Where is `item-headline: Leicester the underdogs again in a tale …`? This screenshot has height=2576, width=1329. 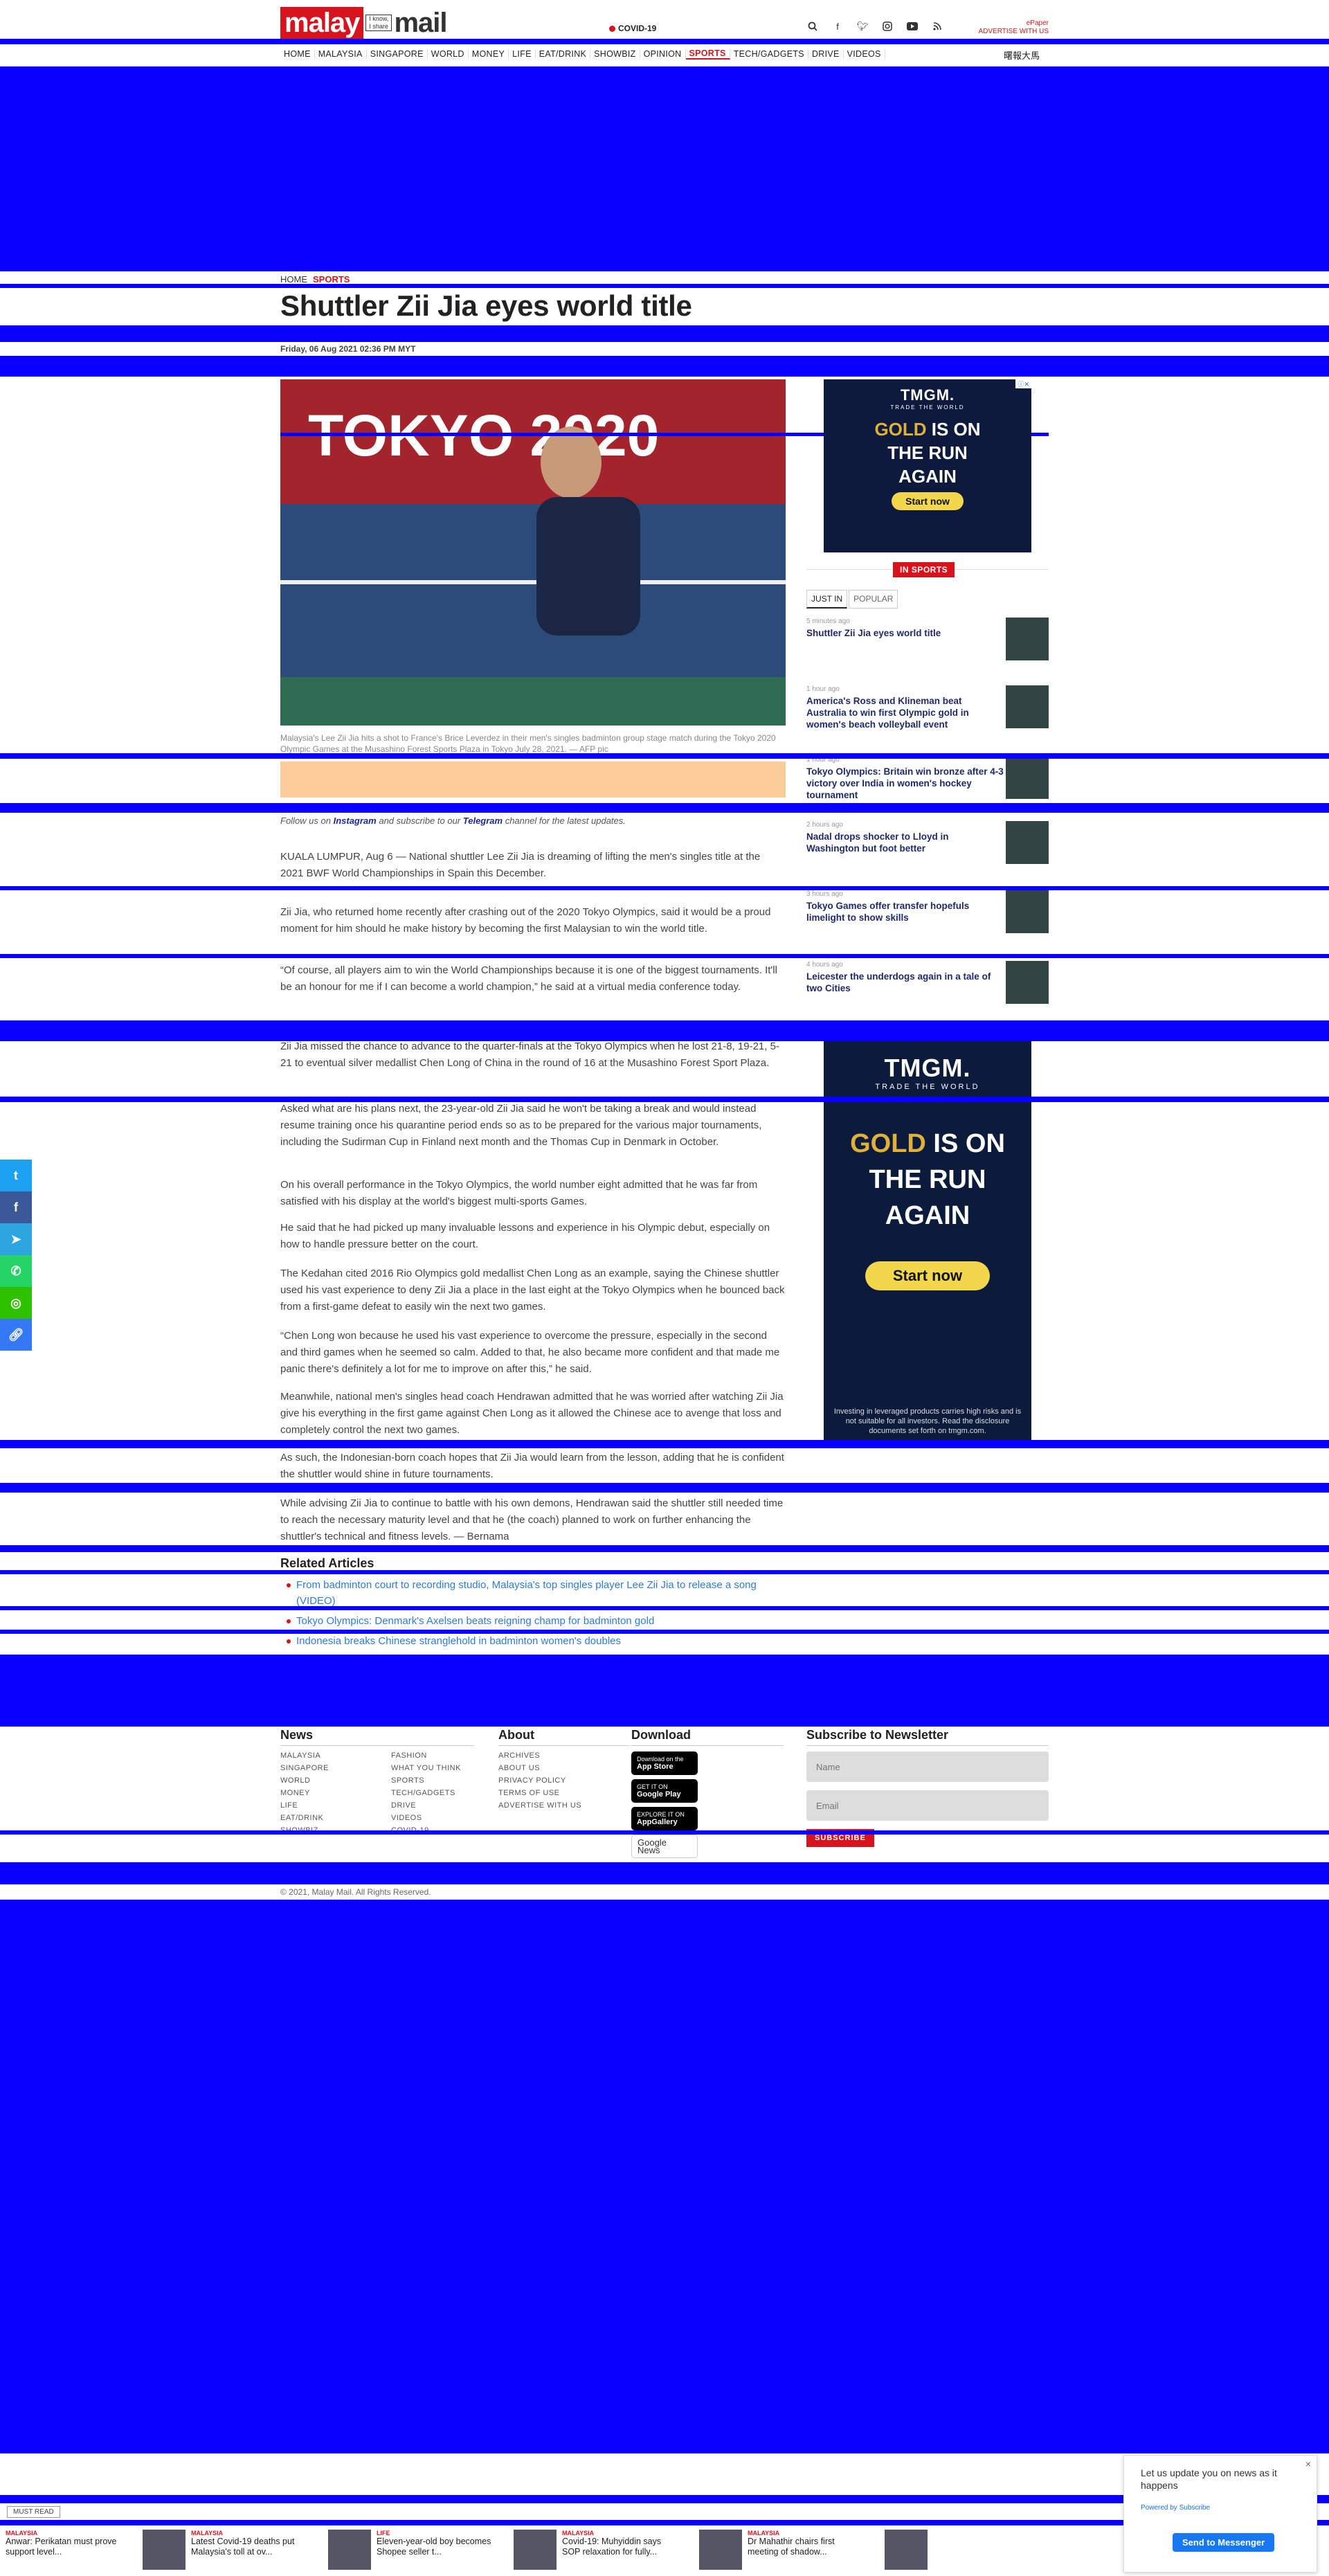 item-headline: Leicester the underdogs again in a tale … is located at coordinates (905, 983).